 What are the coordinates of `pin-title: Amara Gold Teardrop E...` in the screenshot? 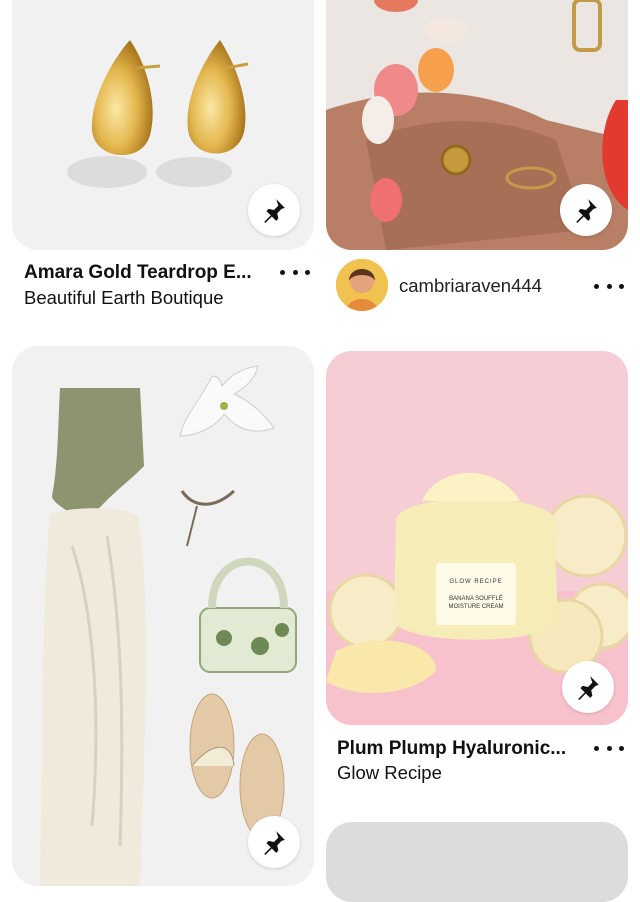 It's located at (138, 273).